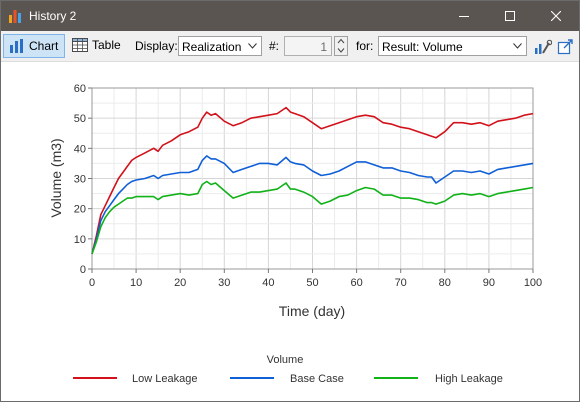 The width and height of the screenshot is (580, 404). Describe the element at coordinates (80, 89) in the screenshot. I see `y-tick-label: 60` at that location.